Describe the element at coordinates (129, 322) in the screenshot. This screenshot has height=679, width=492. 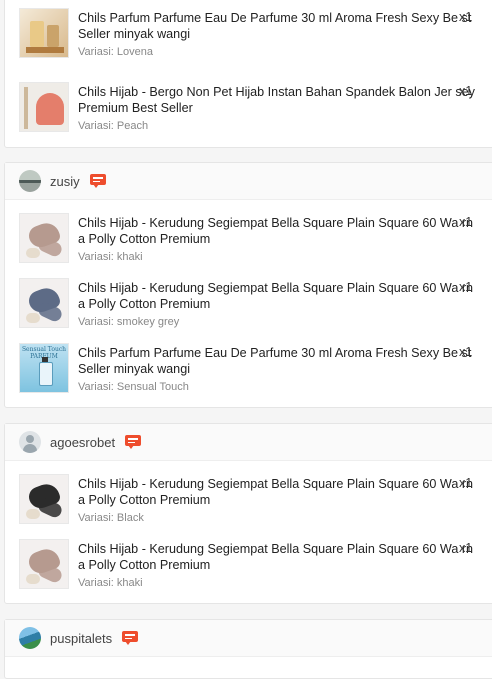
I see `product-variant: Variasi: smokey grey` at that location.